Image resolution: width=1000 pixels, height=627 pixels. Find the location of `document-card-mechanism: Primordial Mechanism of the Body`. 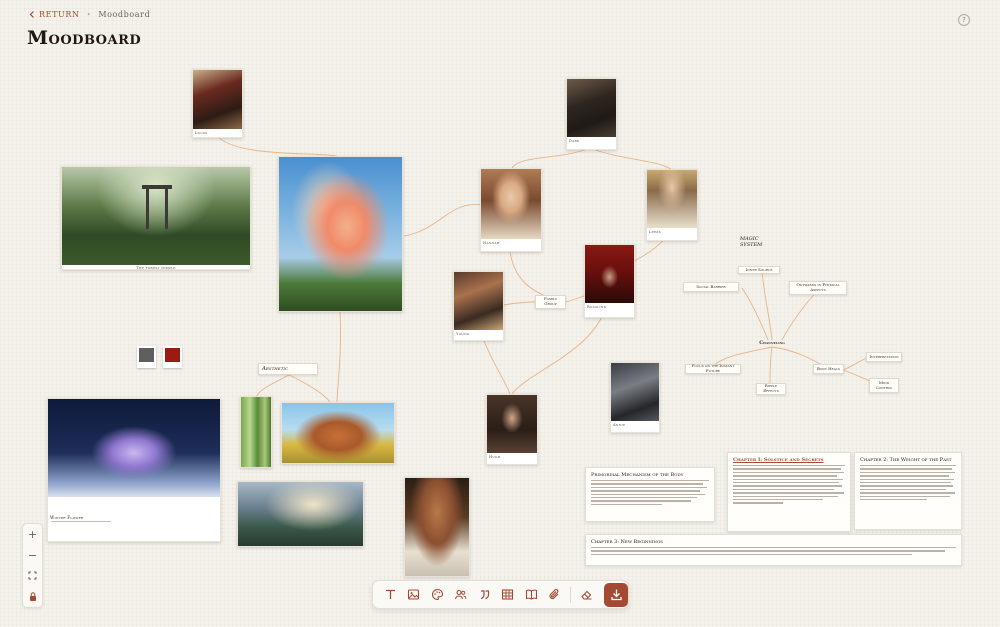

document-card-mechanism: Primordial Mechanism of the Body is located at coordinates (650, 494).